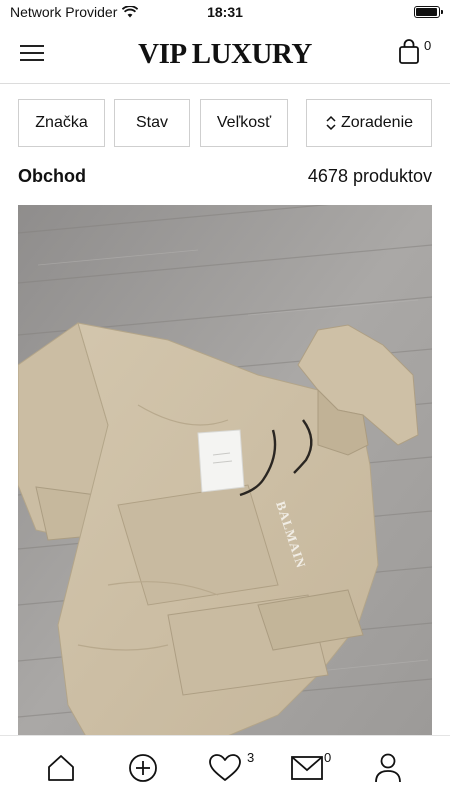 This screenshot has width=450, height=800. I want to click on nav-messages-button, so click(307, 768).